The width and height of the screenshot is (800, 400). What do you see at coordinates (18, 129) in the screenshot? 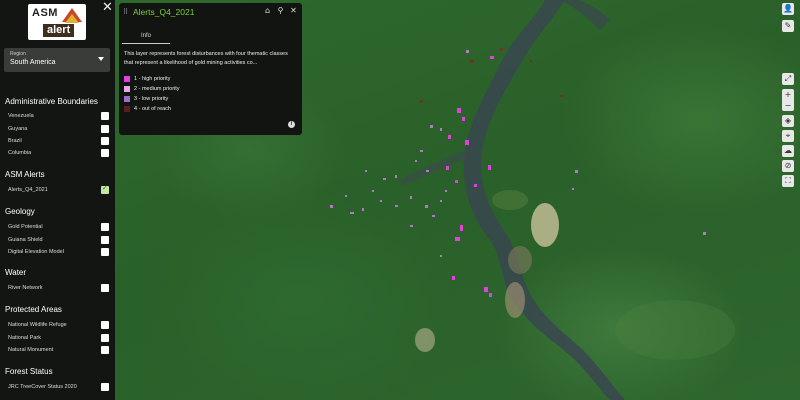
I see `layer-label: Guyana` at bounding box center [18, 129].